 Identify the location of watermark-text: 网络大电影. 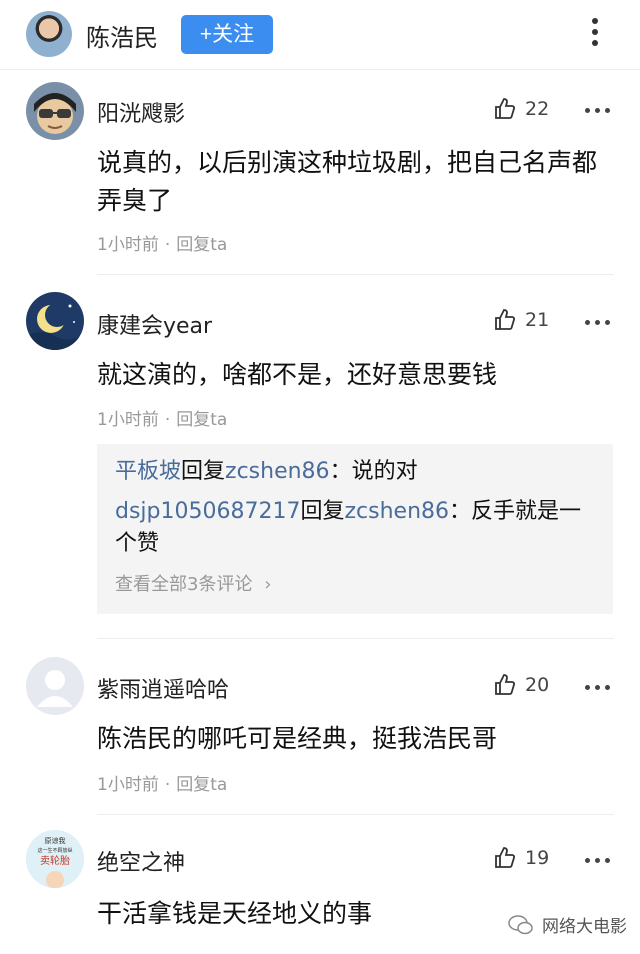
(584, 927).